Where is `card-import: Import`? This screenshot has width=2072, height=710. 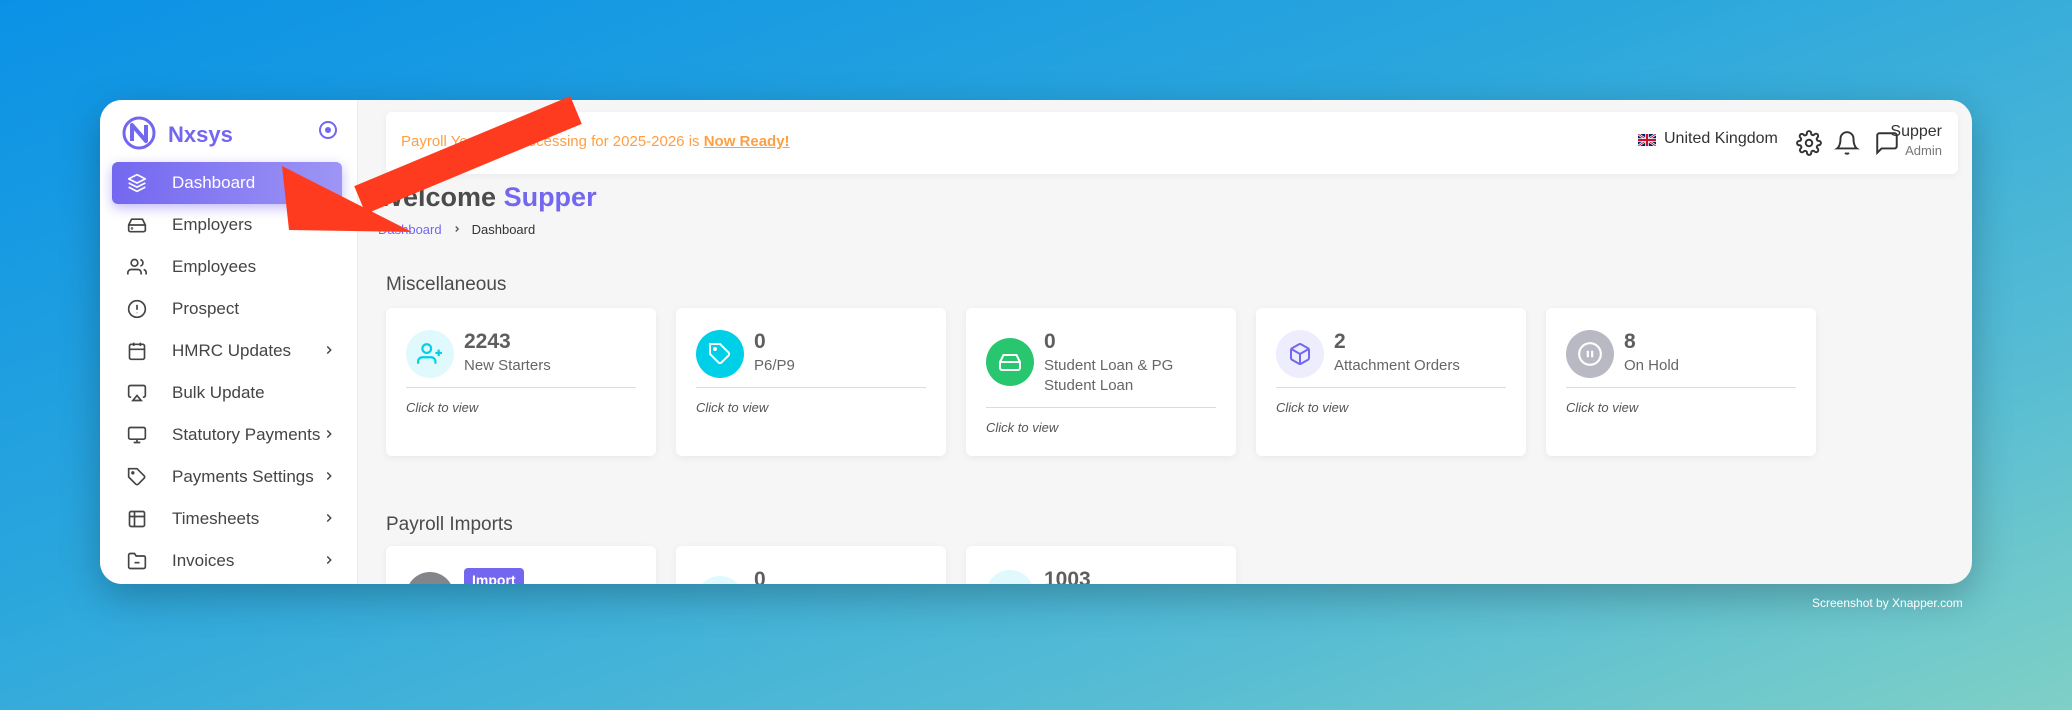
card-import: Import is located at coordinates (521, 565).